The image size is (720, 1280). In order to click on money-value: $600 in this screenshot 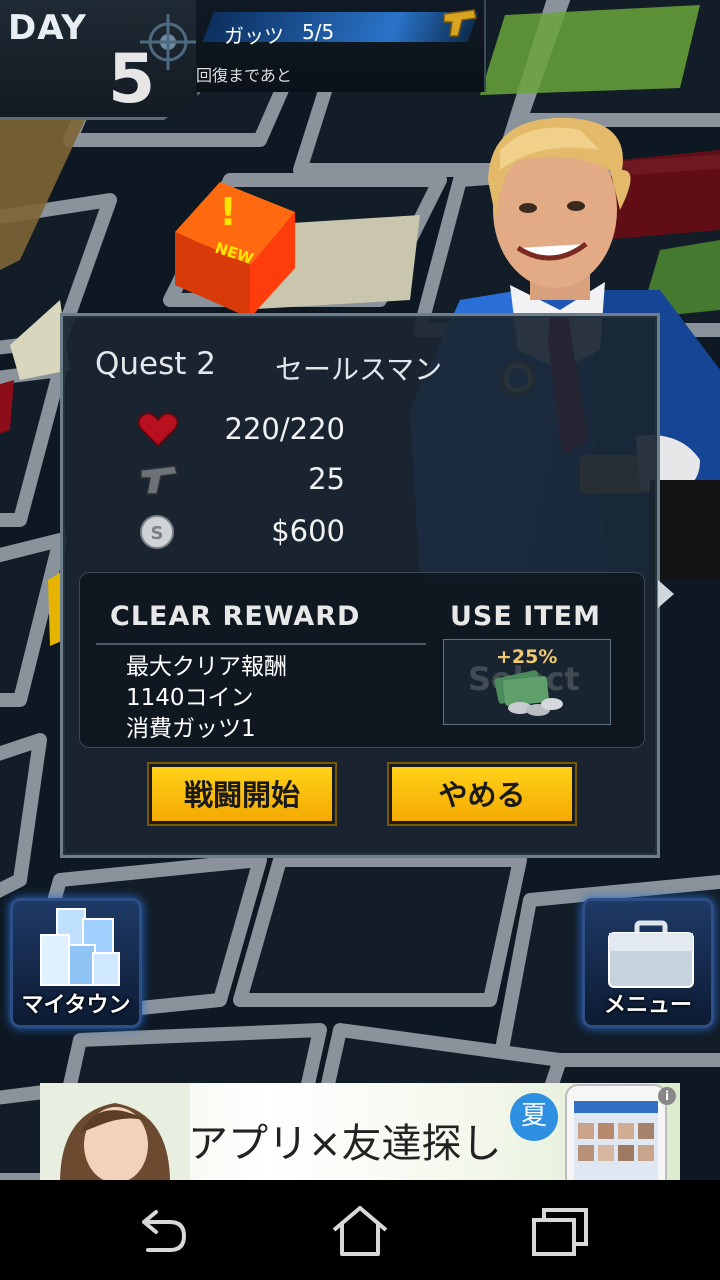, I will do `click(308, 531)`.